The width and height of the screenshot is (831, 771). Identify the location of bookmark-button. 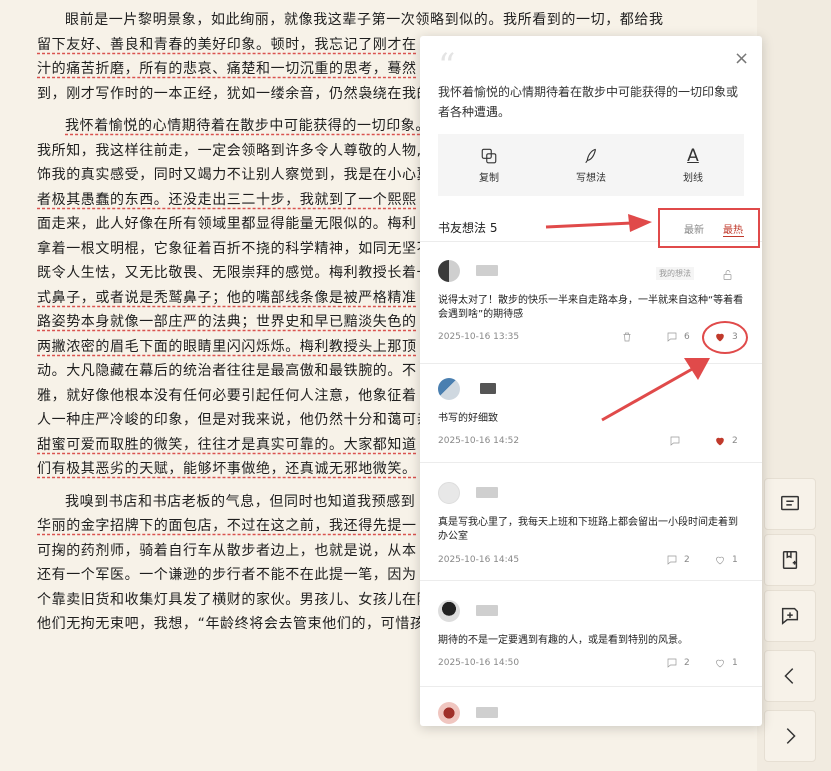
(790, 560).